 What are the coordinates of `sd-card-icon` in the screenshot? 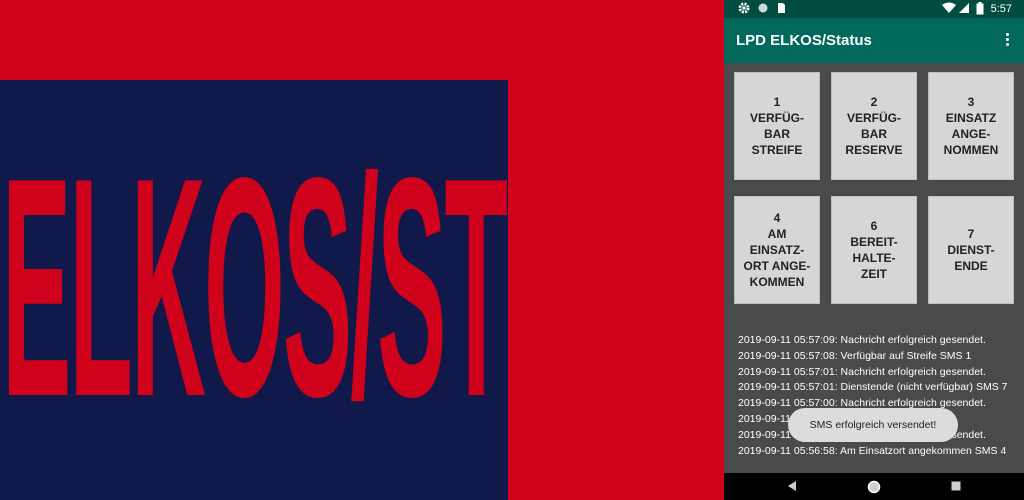 It's located at (781, 8).